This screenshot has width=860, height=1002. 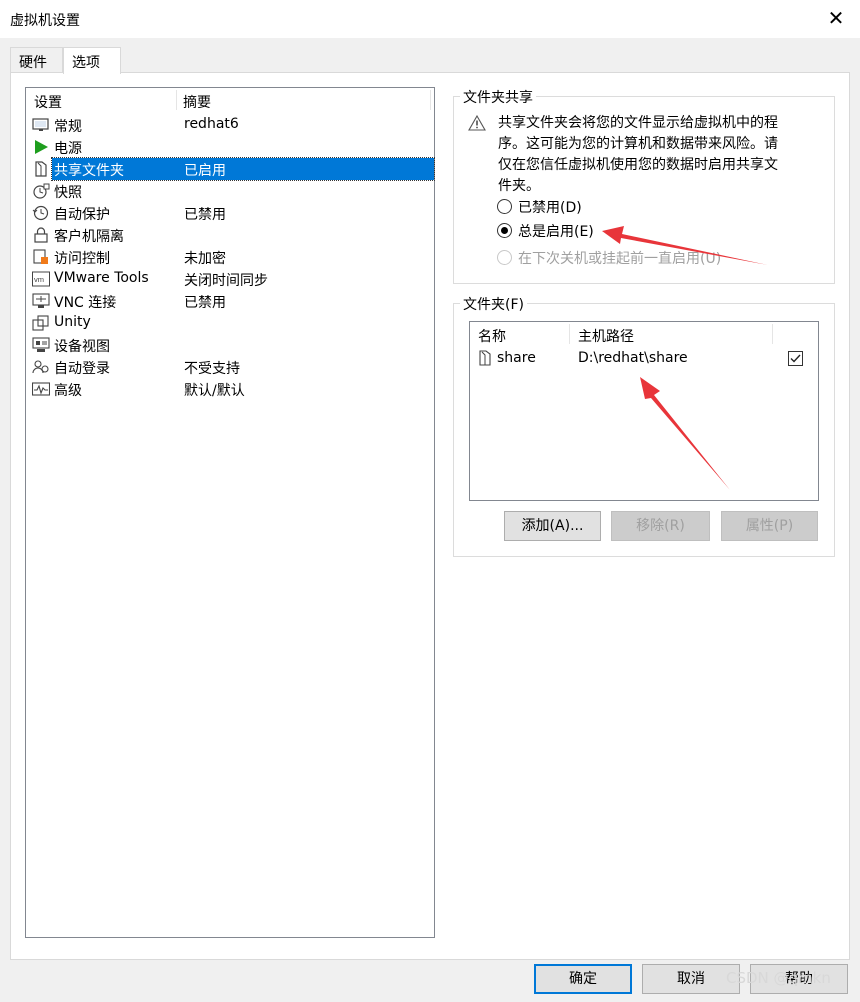 I want to click on vnc-icon, so click(x=41, y=300).